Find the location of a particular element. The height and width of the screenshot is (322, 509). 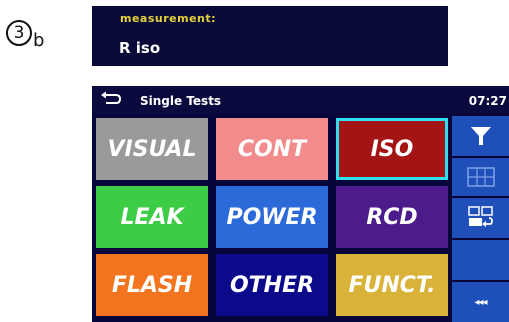

tile-label: RCD is located at coordinates (392, 217).